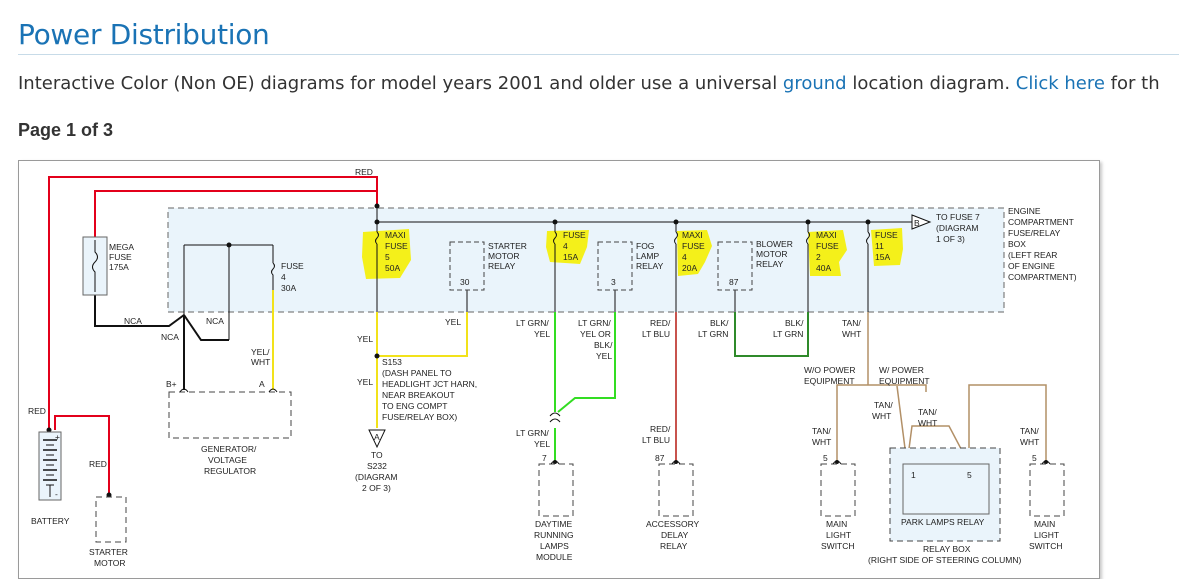 The height and width of the screenshot is (579, 1179). Describe the element at coordinates (553, 524) in the screenshot. I see `drl-label-1: DAYTIME` at that location.